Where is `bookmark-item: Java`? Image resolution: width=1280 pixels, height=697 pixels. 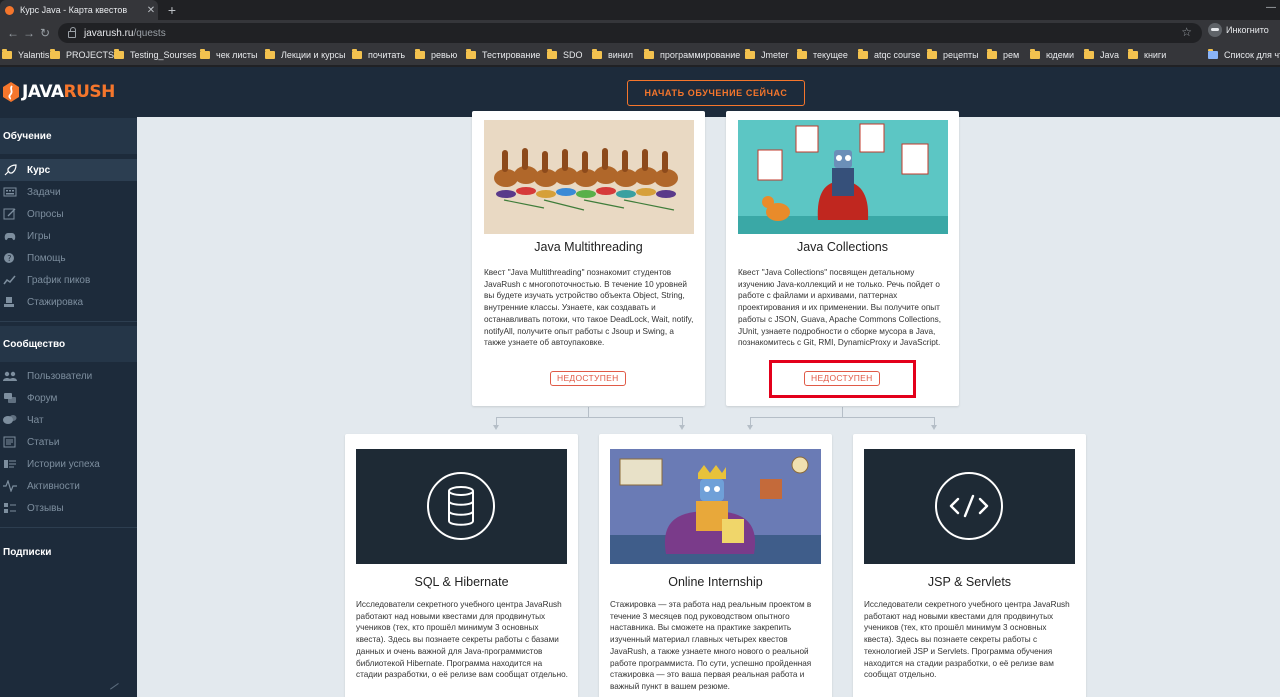
bookmark-item: Java is located at coordinates (1101, 54).